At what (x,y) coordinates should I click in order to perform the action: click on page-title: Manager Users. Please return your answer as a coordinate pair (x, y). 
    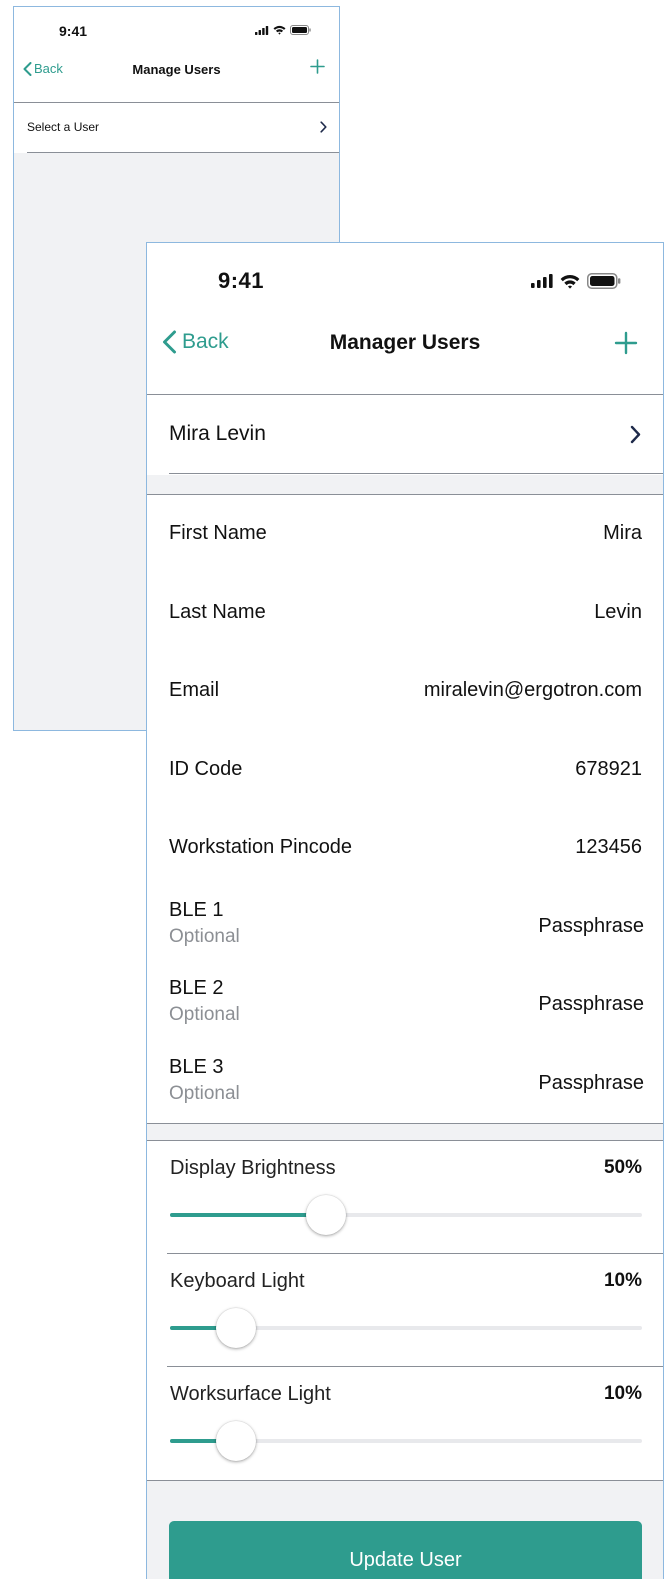
    Looking at the image, I should click on (405, 342).